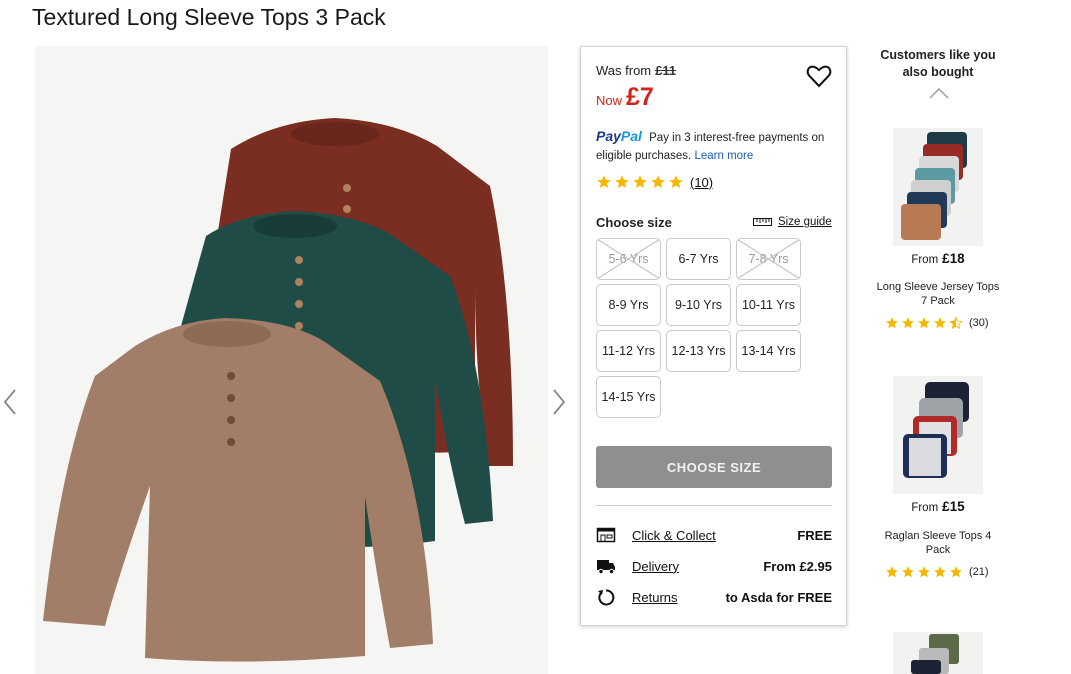  What do you see at coordinates (634, 222) in the screenshot?
I see `choose-size-label: Choose size` at bounding box center [634, 222].